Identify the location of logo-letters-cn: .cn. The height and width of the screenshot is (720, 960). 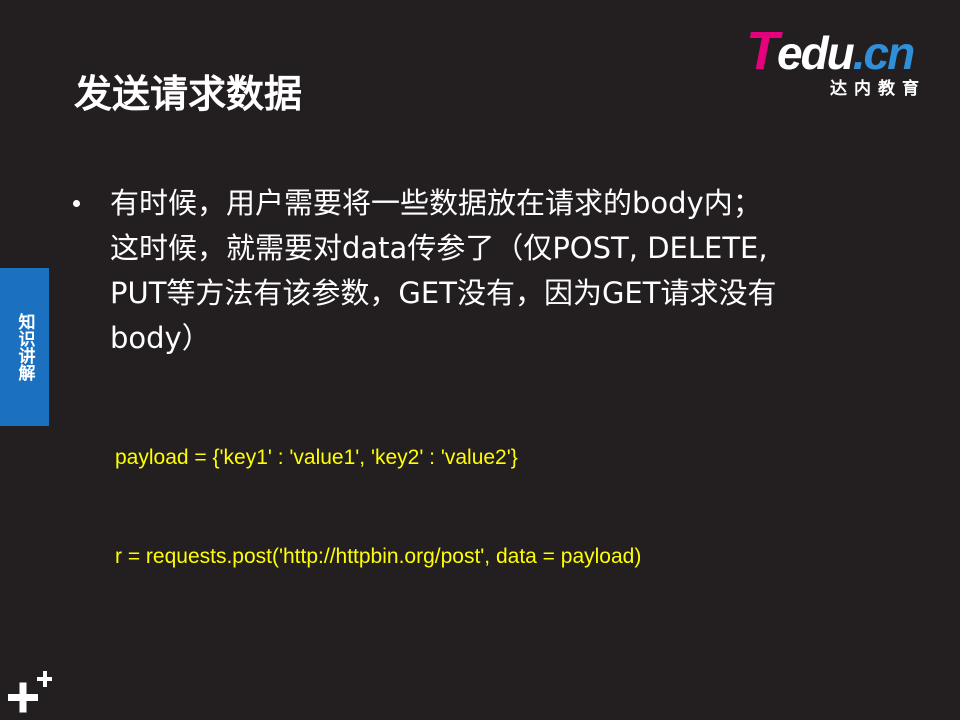
(883, 53).